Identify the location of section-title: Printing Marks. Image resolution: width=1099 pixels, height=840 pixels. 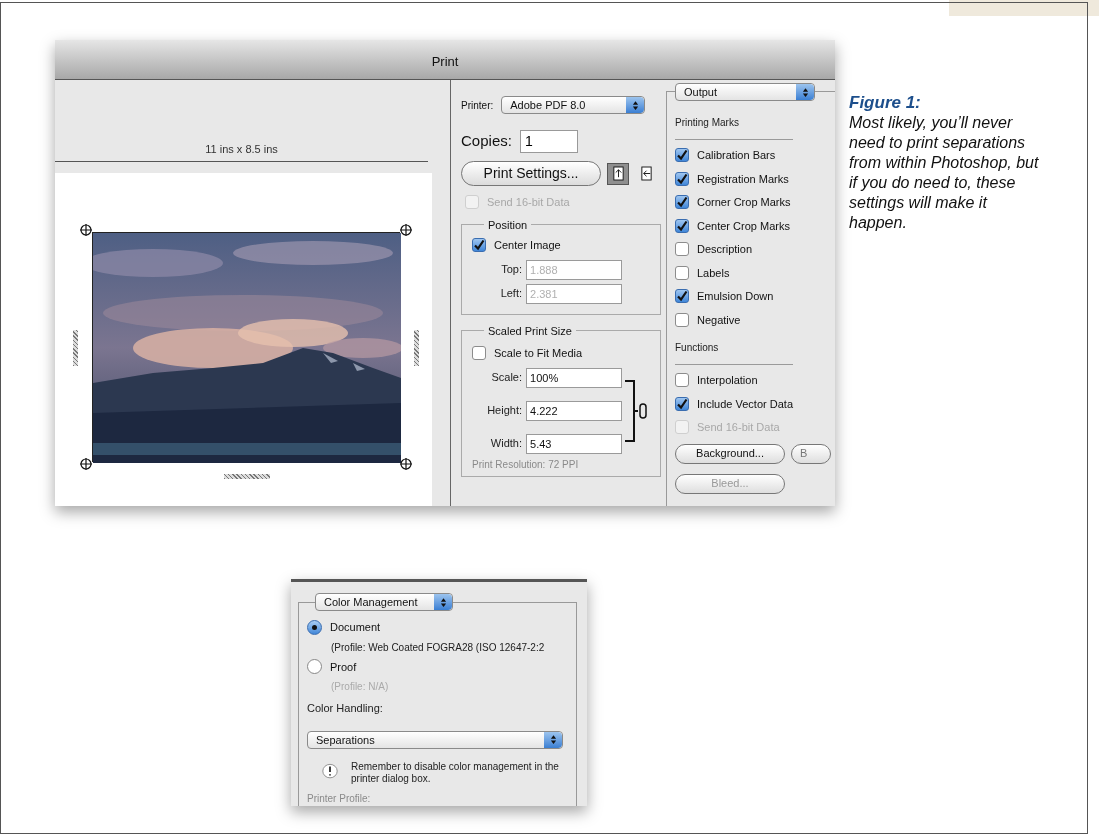
(707, 123).